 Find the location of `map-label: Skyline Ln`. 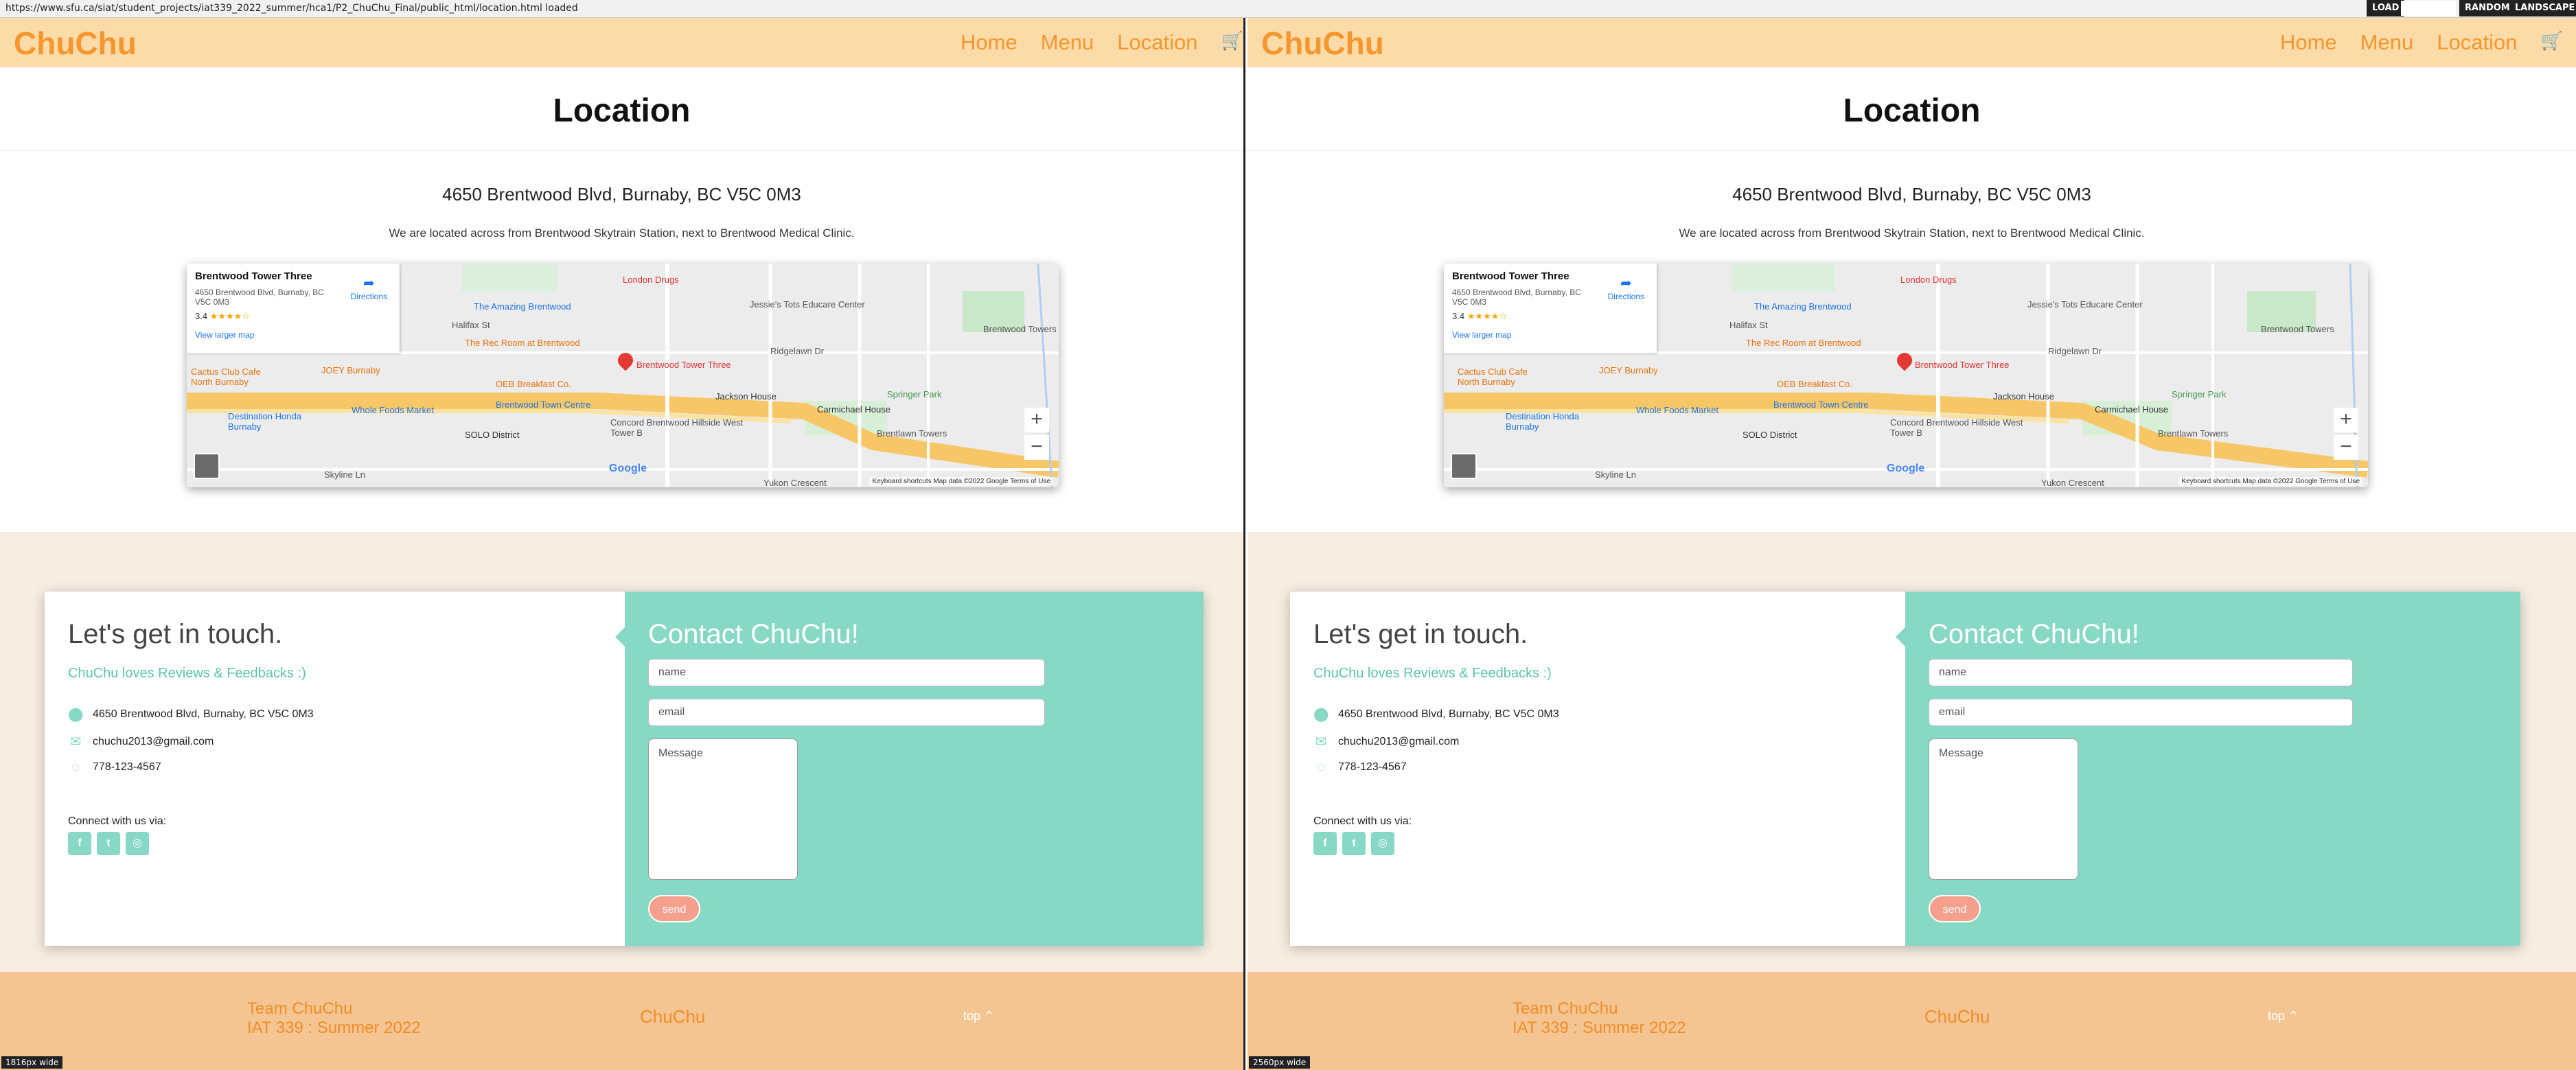

map-label: Skyline Ln is located at coordinates (1615, 474).